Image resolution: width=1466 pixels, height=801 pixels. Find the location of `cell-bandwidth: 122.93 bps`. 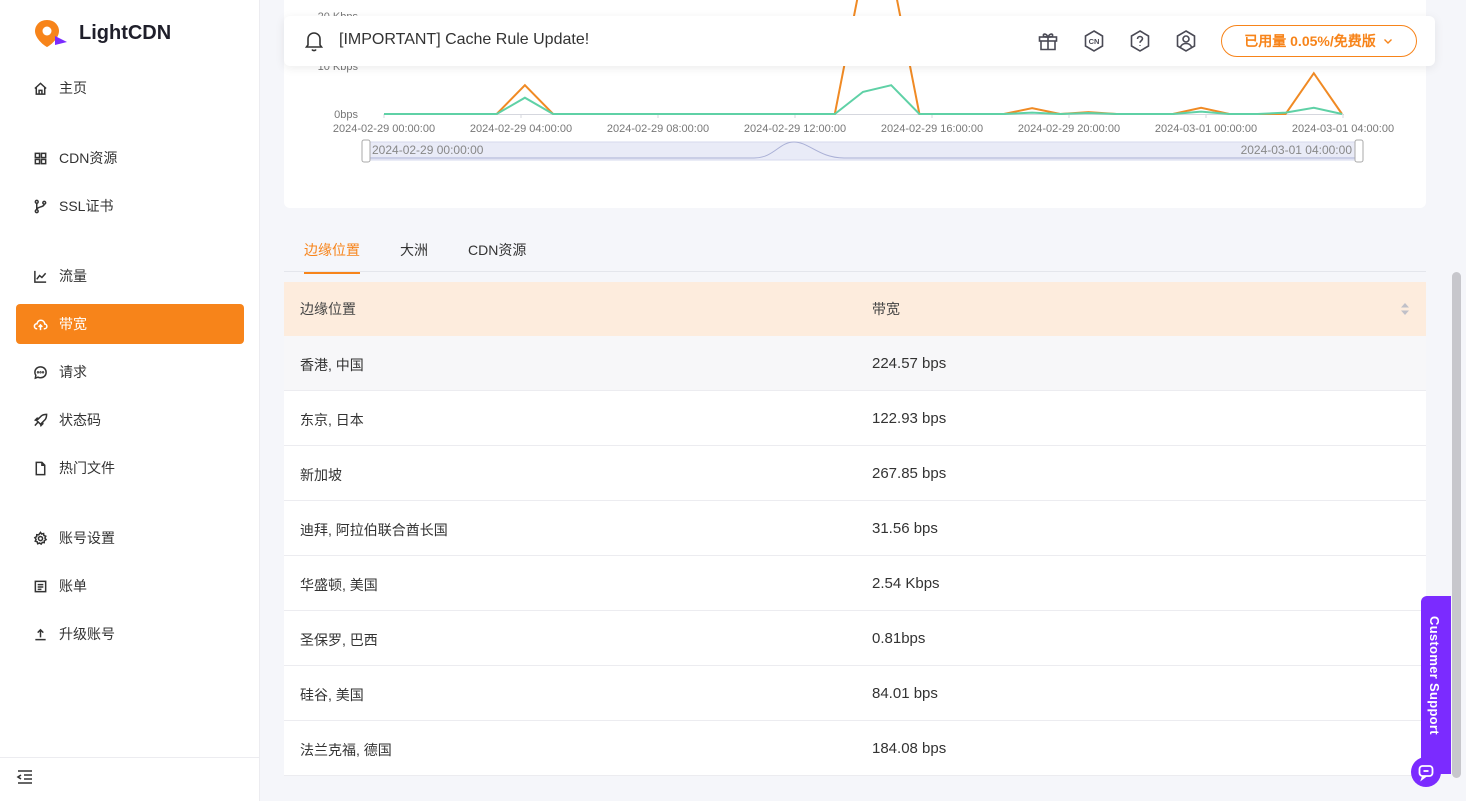

cell-bandwidth: 122.93 bps is located at coordinates (909, 418).